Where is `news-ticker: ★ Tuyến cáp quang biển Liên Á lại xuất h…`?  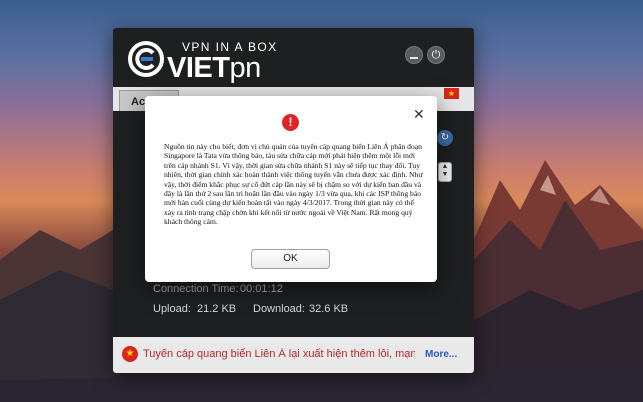
news-ticker: ★ Tuyến cáp quang biển Liên Á lại xuất h… is located at coordinates (293, 355).